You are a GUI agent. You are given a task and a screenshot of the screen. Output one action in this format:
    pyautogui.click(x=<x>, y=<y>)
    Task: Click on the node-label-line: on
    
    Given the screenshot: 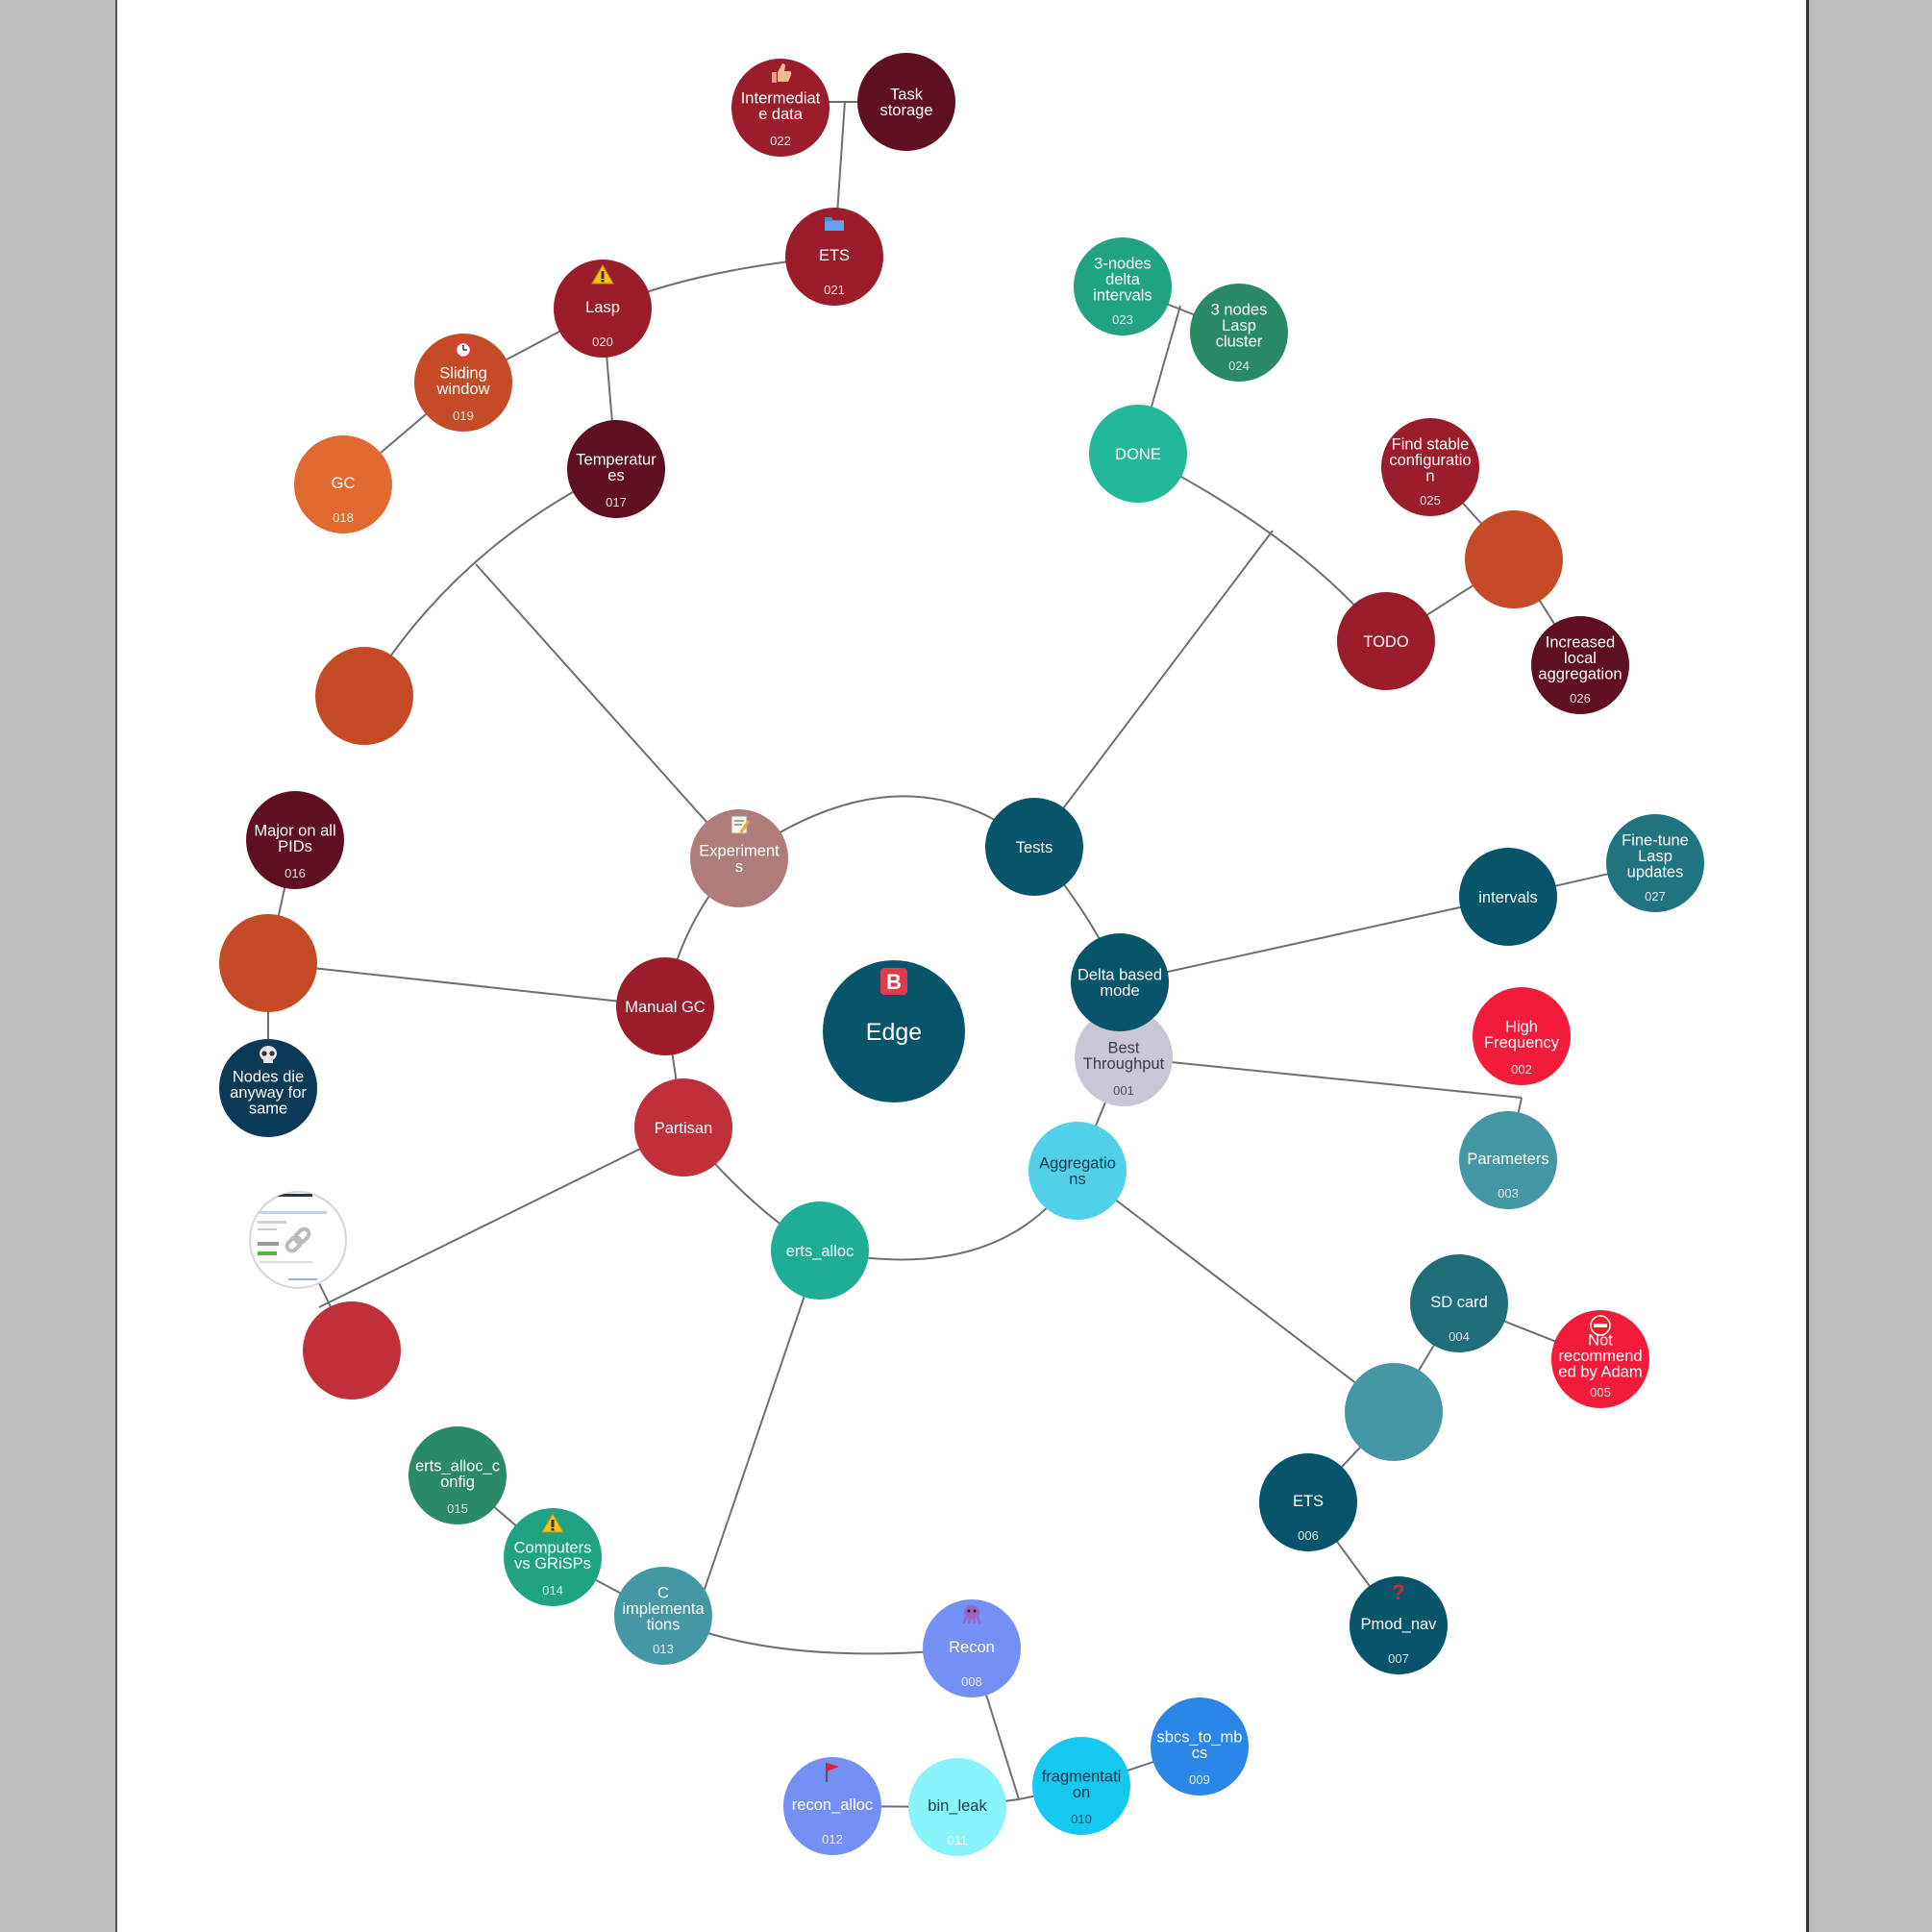 What is the action you would take?
    pyautogui.click(x=1082, y=1793)
    